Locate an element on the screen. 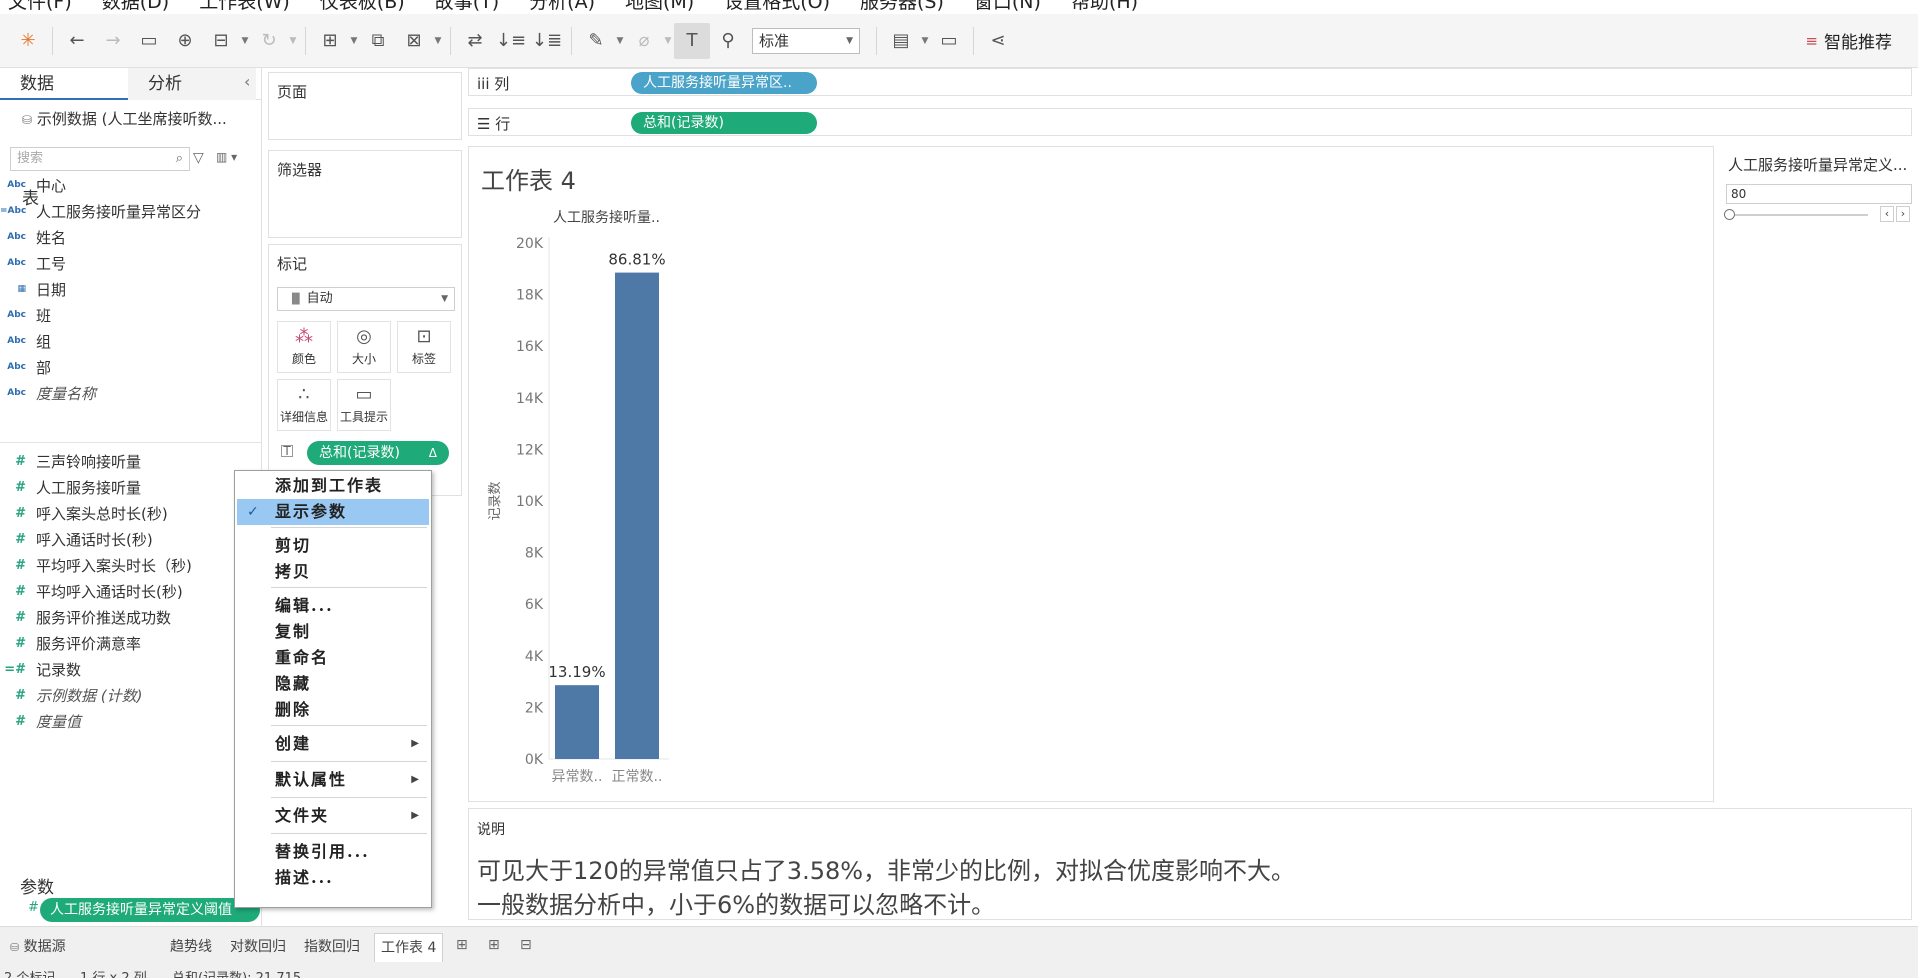 The height and width of the screenshot is (978, 1918). duplicate-sheet-icon: ⧉ is located at coordinates (378, 41).